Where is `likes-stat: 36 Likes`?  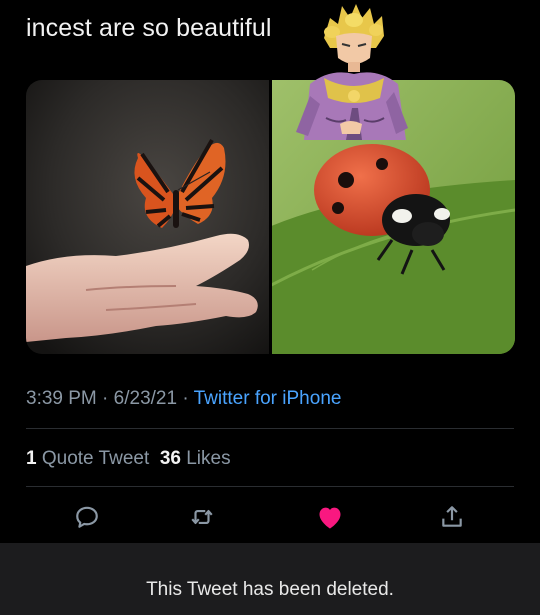
likes-stat: 36 Likes is located at coordinates (195, 458).